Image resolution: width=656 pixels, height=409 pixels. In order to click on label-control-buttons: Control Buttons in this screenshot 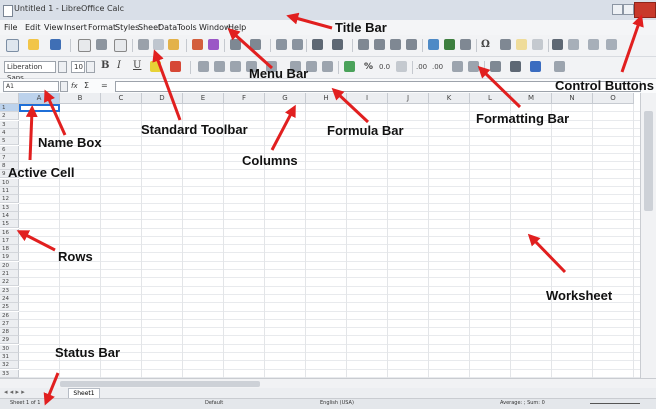, I will do `click(604, 85)`.